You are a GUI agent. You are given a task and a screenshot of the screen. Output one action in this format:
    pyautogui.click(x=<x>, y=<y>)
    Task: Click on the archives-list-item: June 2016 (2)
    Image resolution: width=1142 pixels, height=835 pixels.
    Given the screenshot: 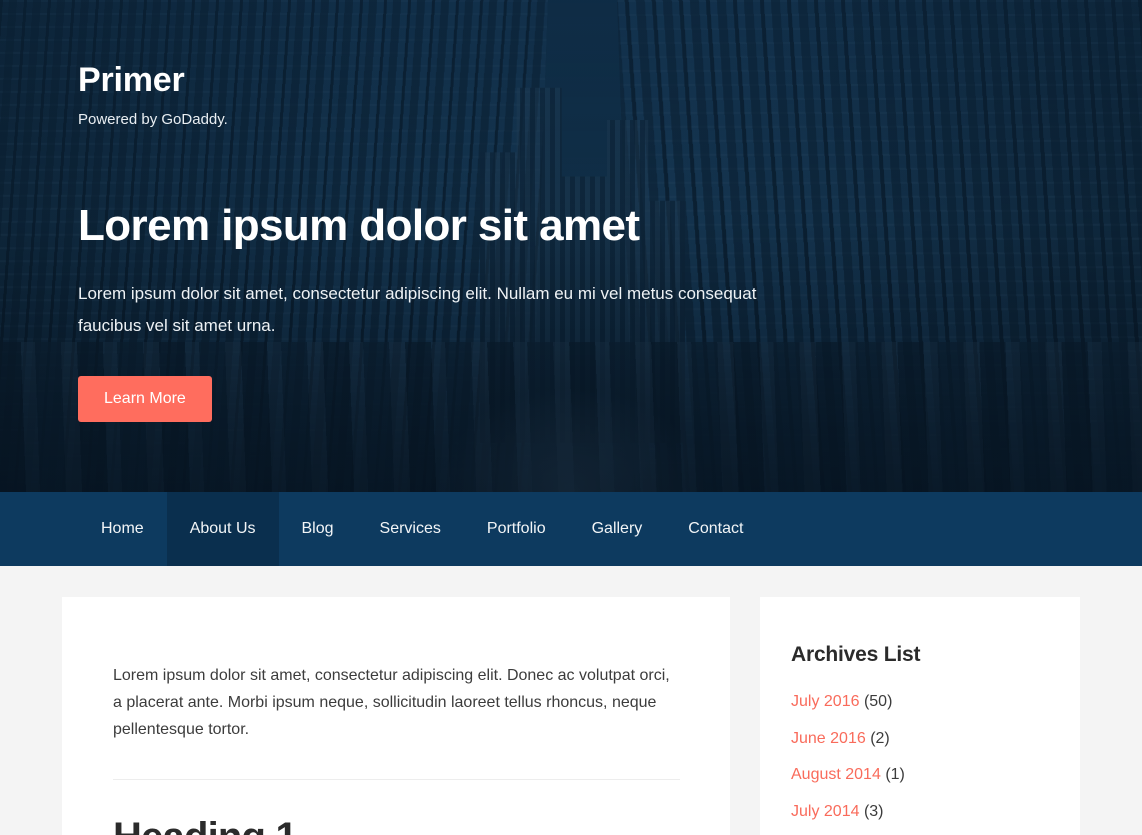 What is the action you would take?
    pyautogui.click(x=920, y=739)
    